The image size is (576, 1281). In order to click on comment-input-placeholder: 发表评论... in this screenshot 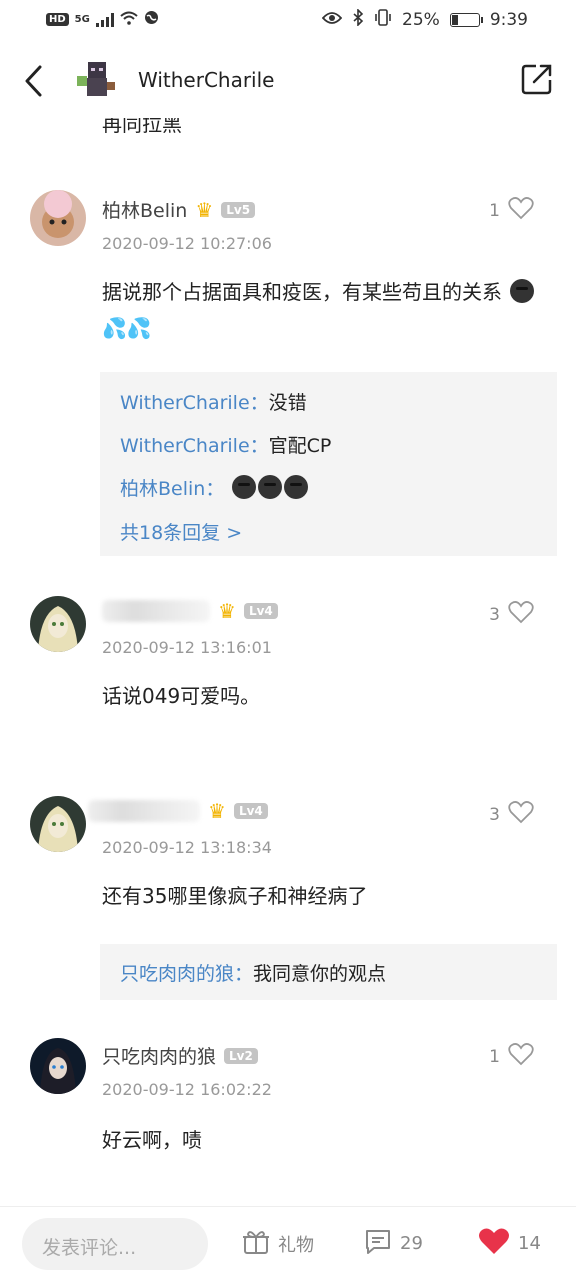, I will do `click(89, 1248)`.